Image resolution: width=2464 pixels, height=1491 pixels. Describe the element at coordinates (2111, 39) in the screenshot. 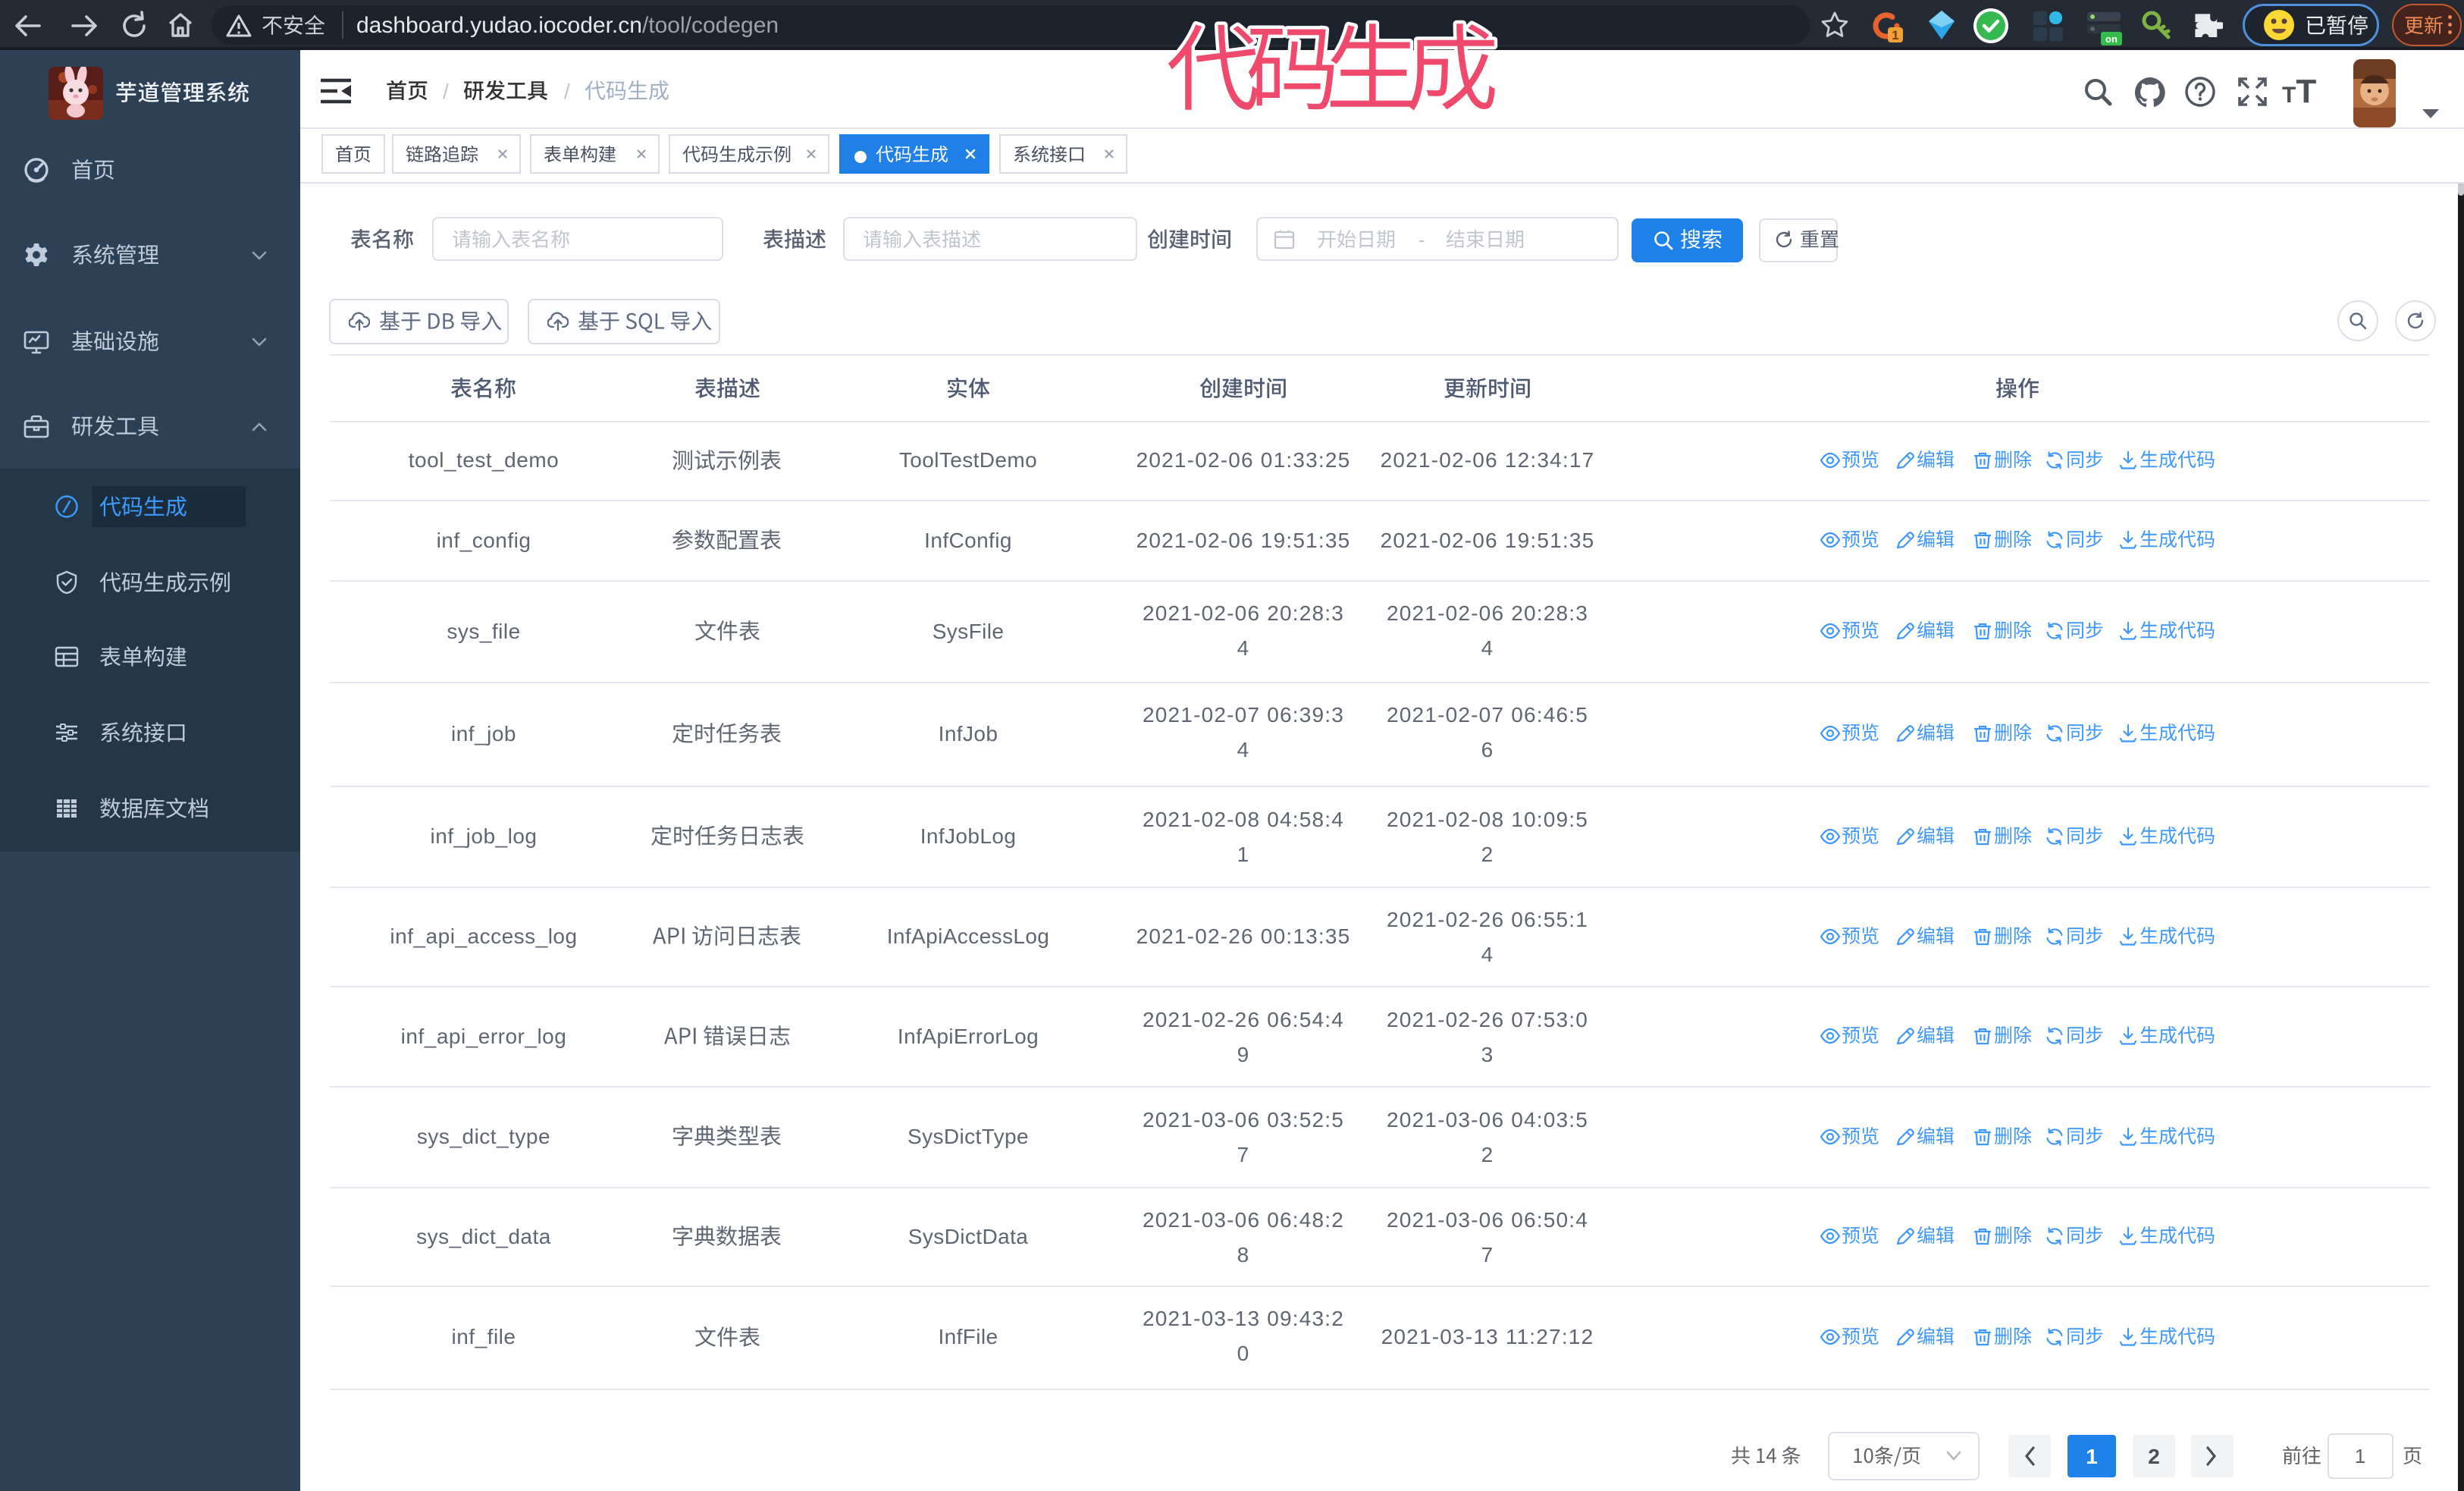

I see `svg-text: on` at that location.